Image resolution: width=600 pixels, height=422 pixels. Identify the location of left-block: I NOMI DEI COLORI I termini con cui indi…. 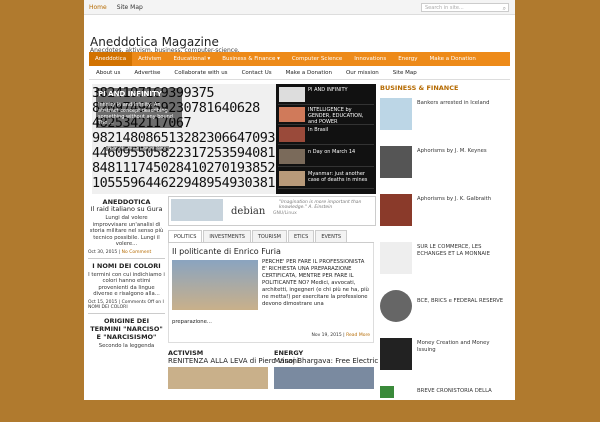
(126, 288).